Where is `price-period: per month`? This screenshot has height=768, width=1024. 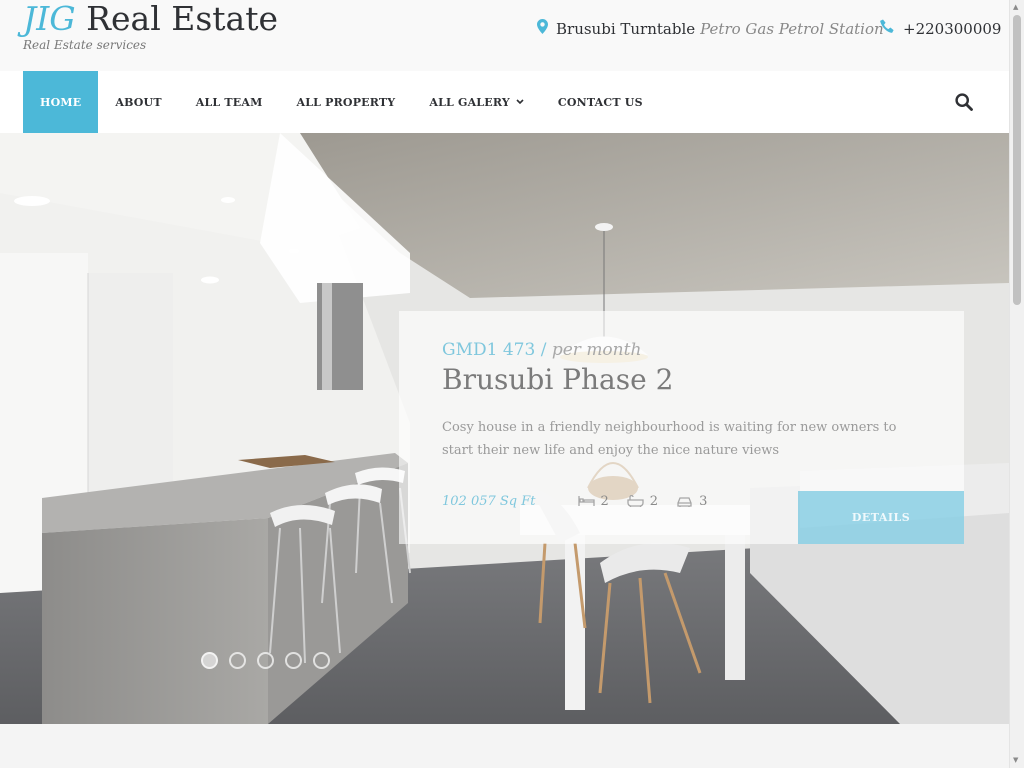 price-period: per month is located at coordinates (596, 350).